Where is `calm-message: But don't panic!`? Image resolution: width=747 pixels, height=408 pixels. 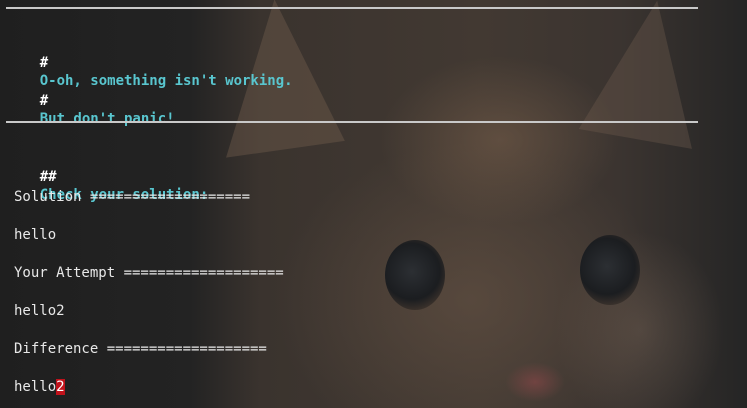
calm-message: But don't panic! is located at coordinates (107, 119).